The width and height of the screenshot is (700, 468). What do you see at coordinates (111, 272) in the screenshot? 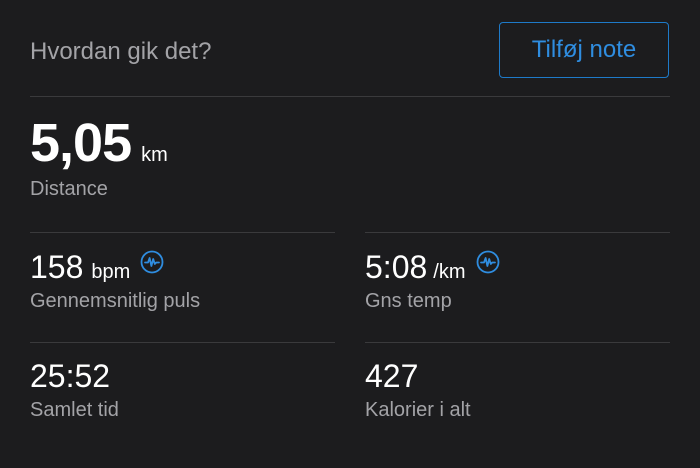
I see `heart-rate-unit: bpm` at bounding box center [111, 272].